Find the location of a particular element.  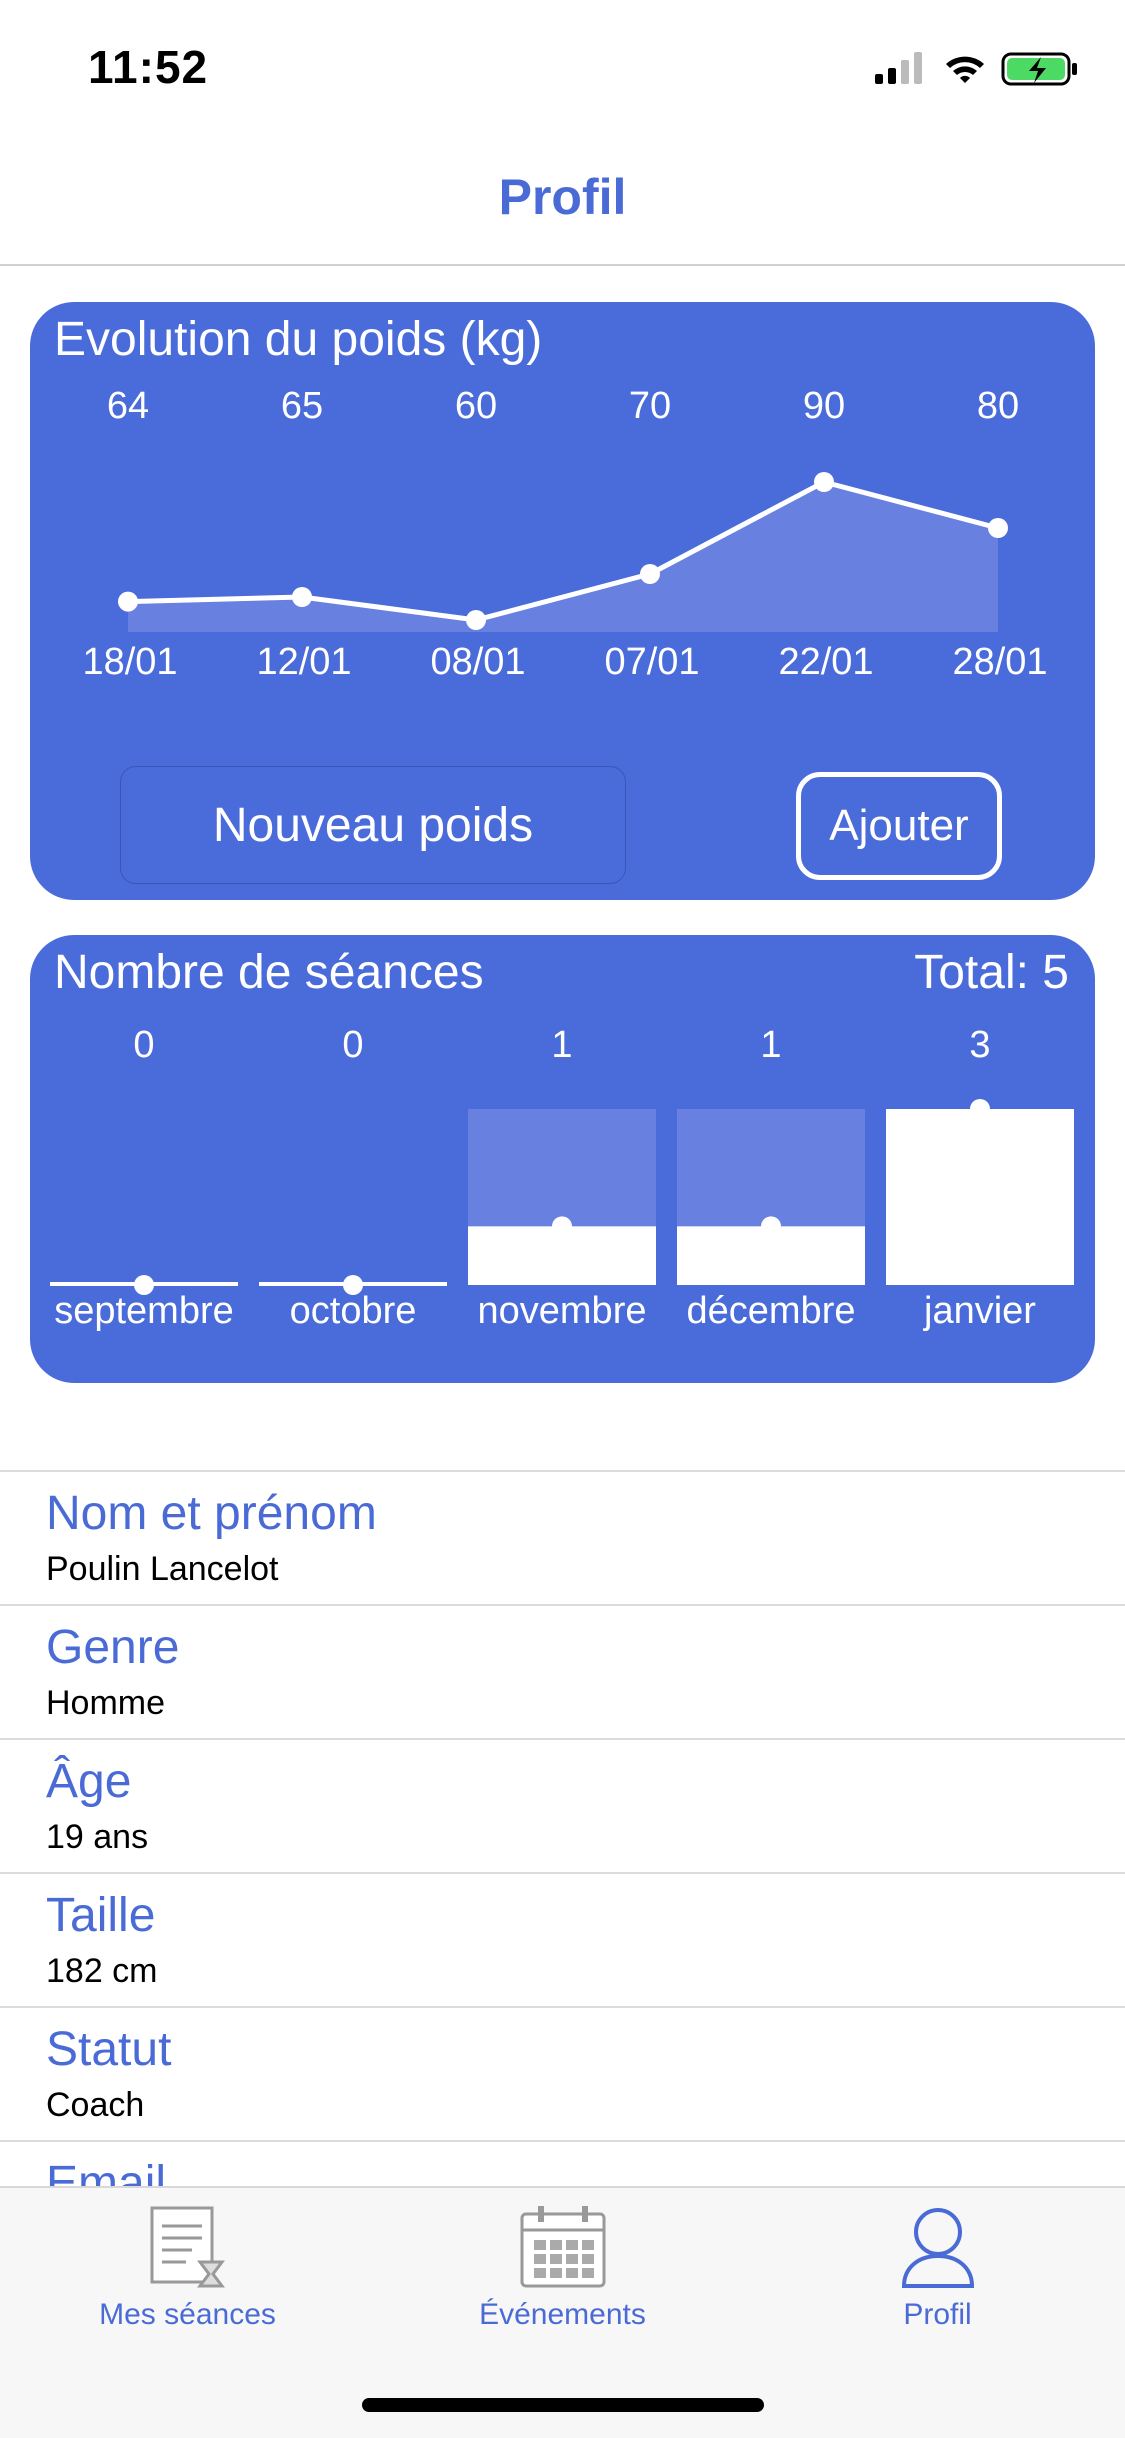

session-bar is located at coordinates (980, 1197).